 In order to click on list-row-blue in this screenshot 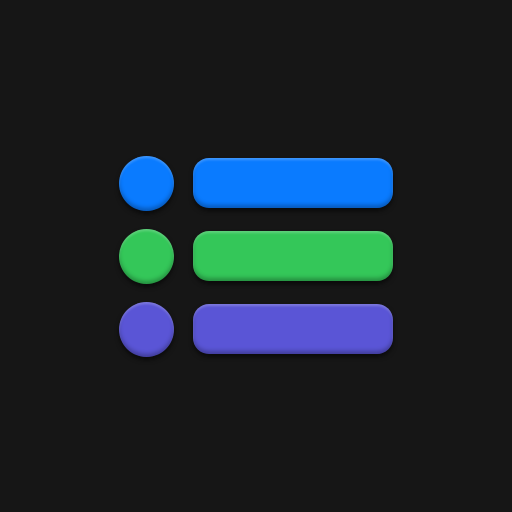, I will do `click(256, 184)`.